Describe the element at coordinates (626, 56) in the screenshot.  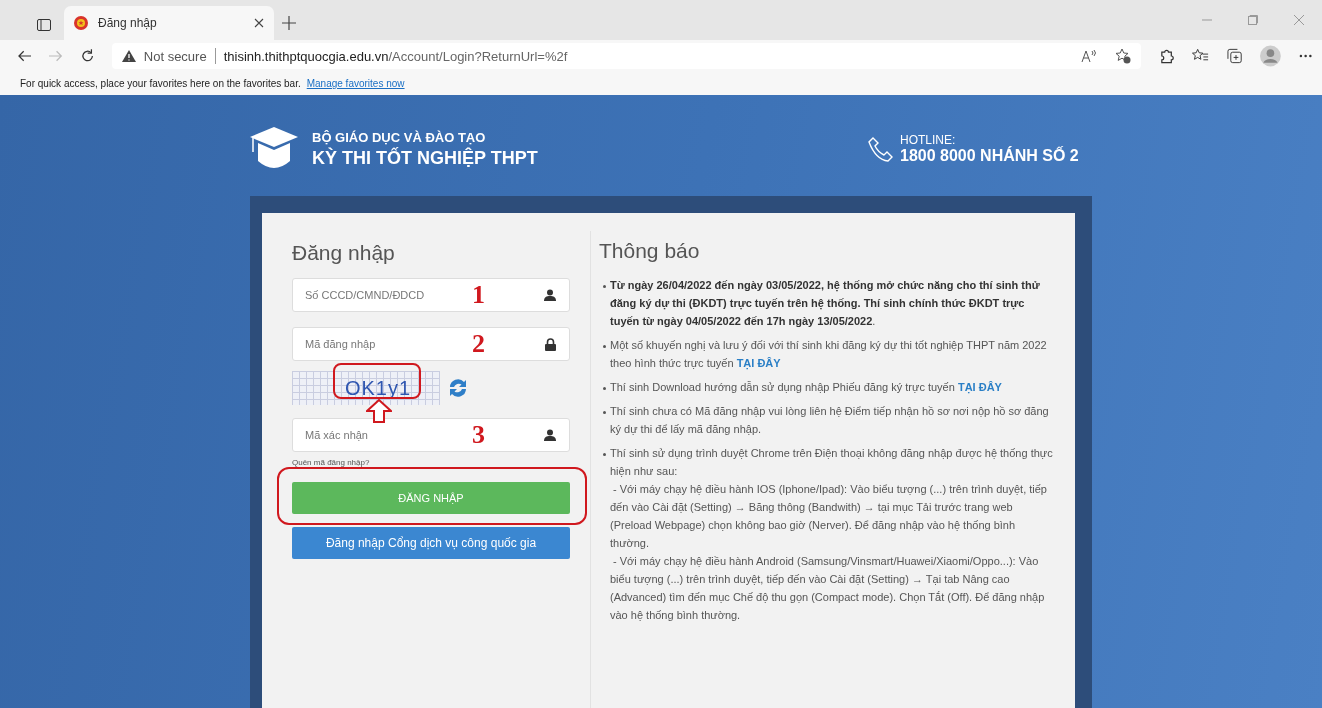
I see `address-bar: Not secure thisinh.thithptquocgia.edu.vn/Account/Login?ReturnUrl=%2f` at that location.